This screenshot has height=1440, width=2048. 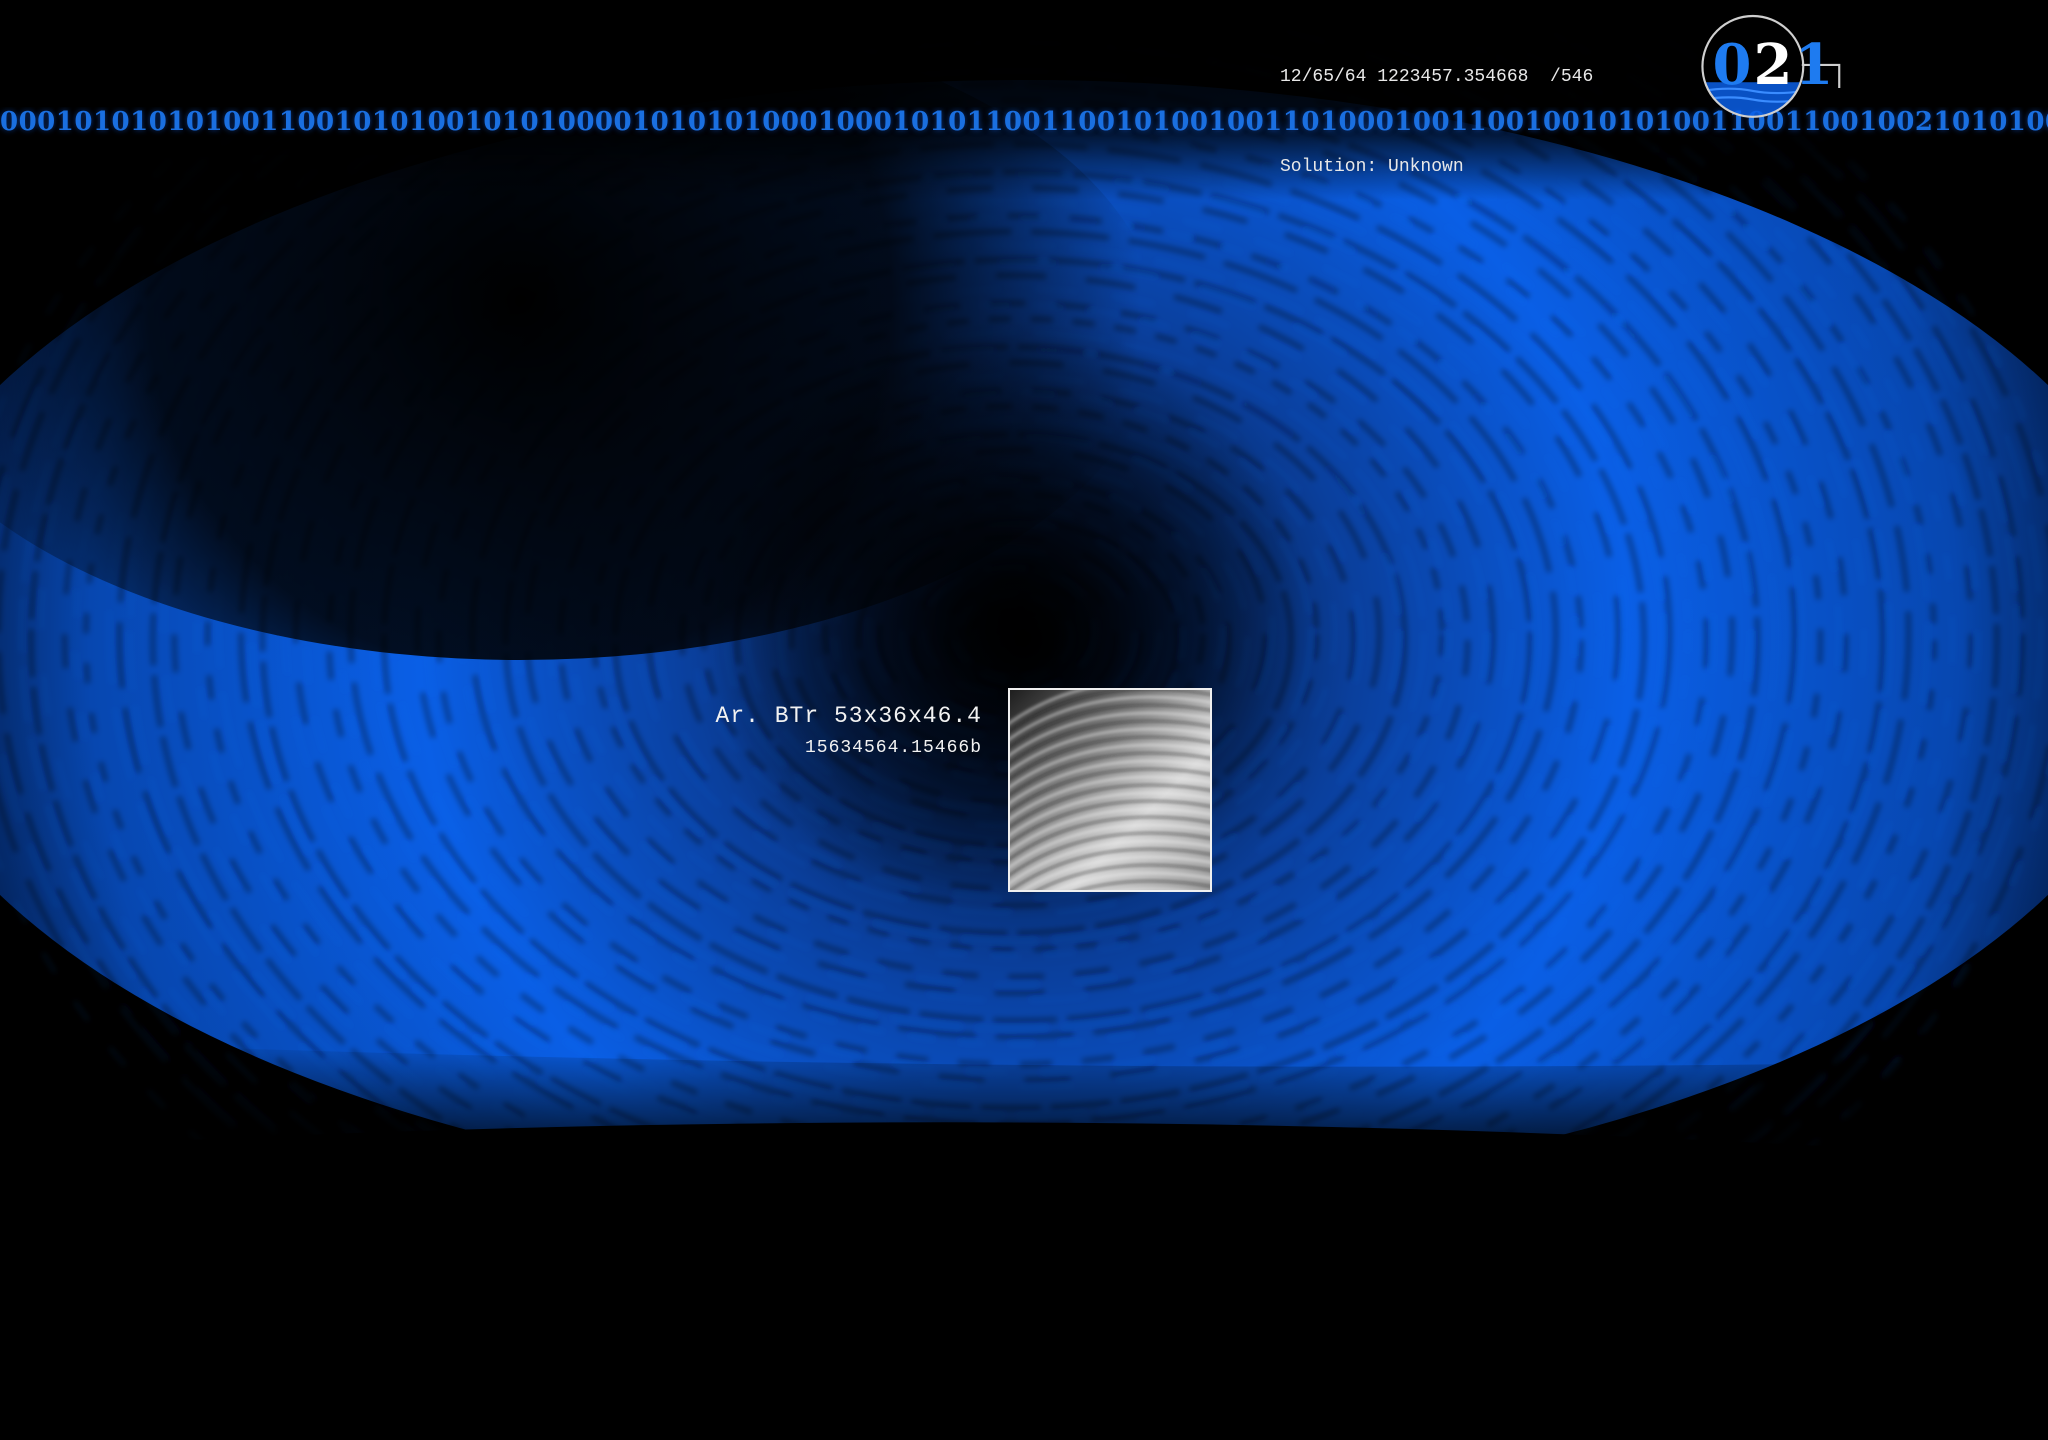 What do you see at coordinates (1437, 77) in the screenshot?
I see `status-line-timestamp: 12/65/64 1223457.354668 /546` at bounding box center [1437, 77].